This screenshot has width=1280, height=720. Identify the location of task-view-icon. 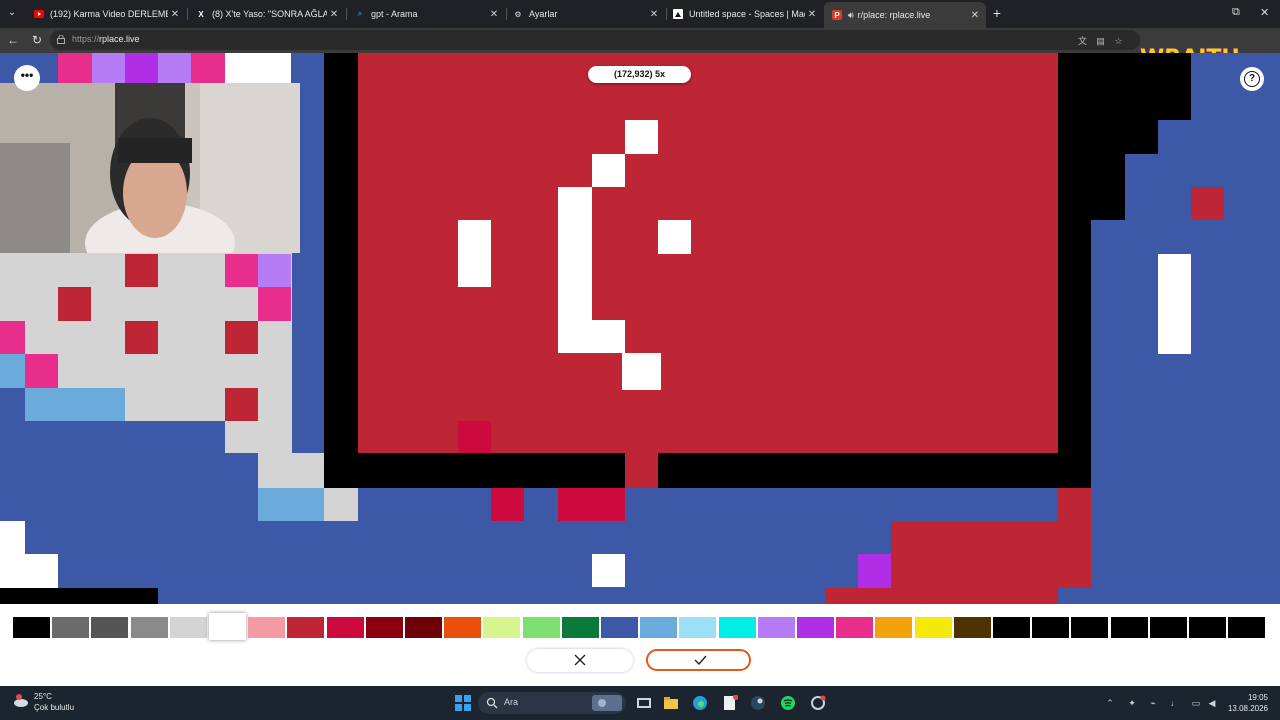
(644, 703).